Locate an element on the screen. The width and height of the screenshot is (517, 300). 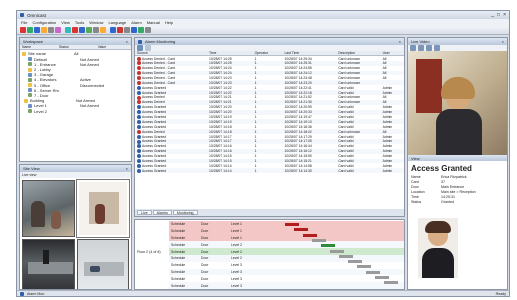
schedule-cell: Door is located at coordinates (214, 251).